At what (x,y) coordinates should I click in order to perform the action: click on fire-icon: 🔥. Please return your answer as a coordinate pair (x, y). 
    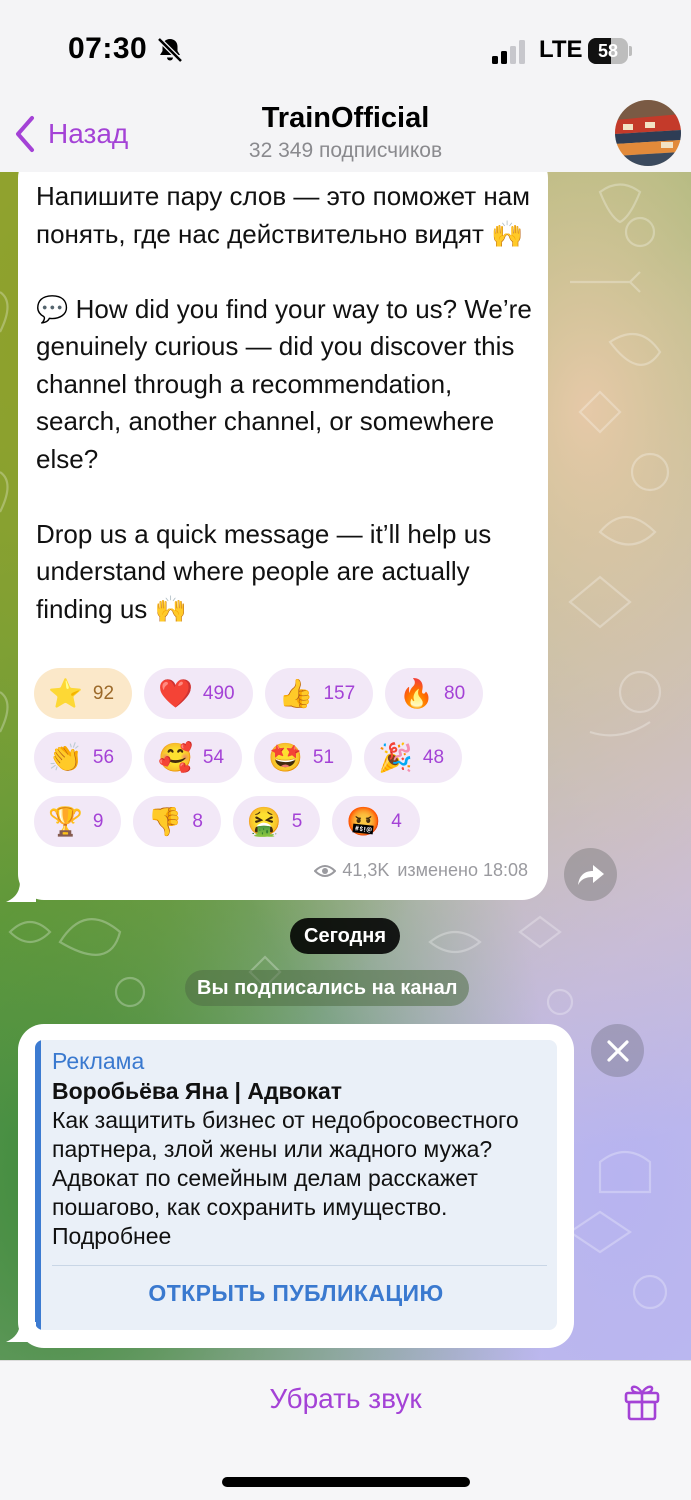
    Looking at the image, I should click on (417, 693).